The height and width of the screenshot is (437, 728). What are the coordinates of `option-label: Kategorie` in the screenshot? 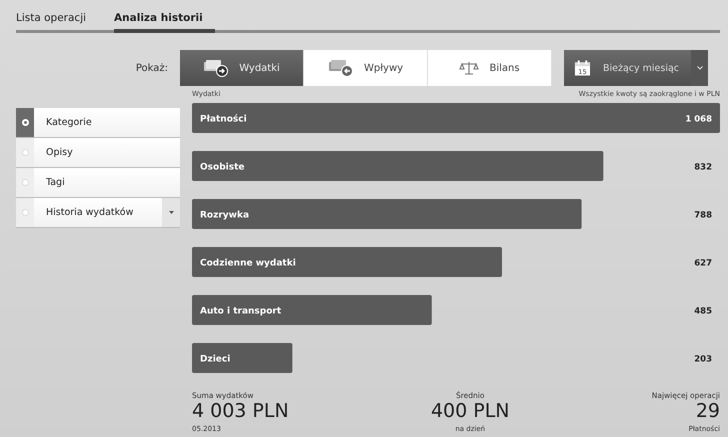 It's located at (69, 122).